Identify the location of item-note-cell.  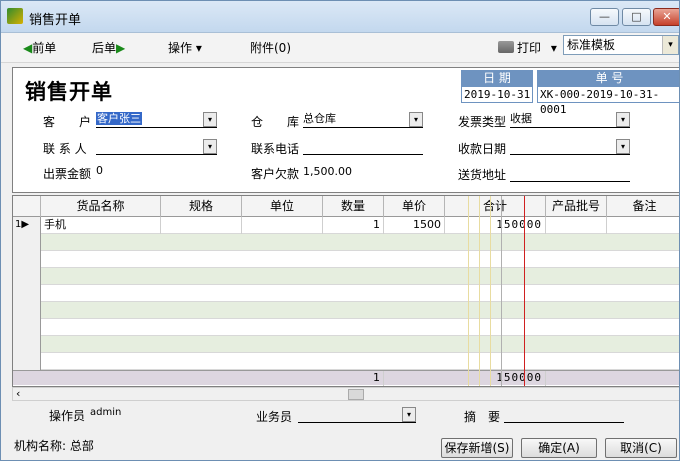
(643, 225).